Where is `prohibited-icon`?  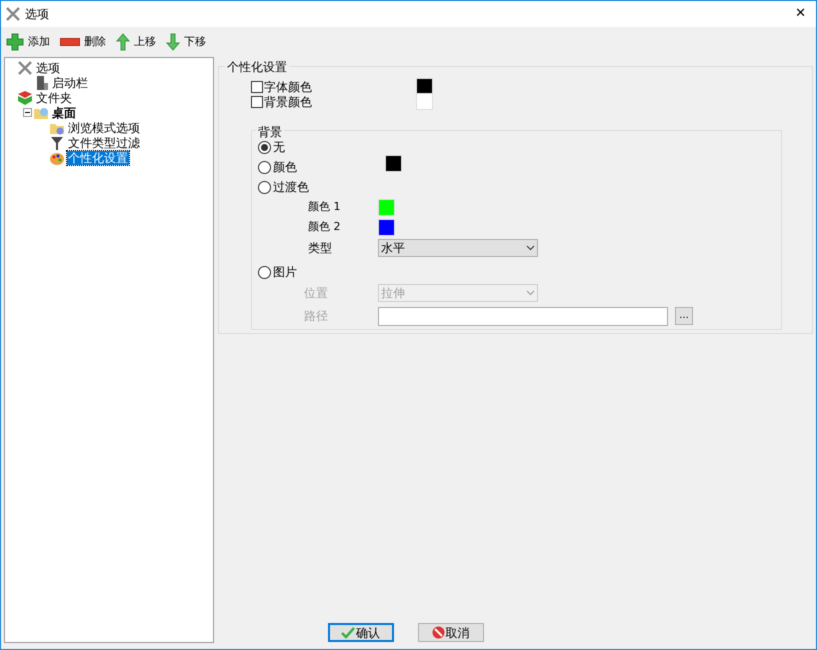 prohibited-icon is located at coordinates (438, 632).